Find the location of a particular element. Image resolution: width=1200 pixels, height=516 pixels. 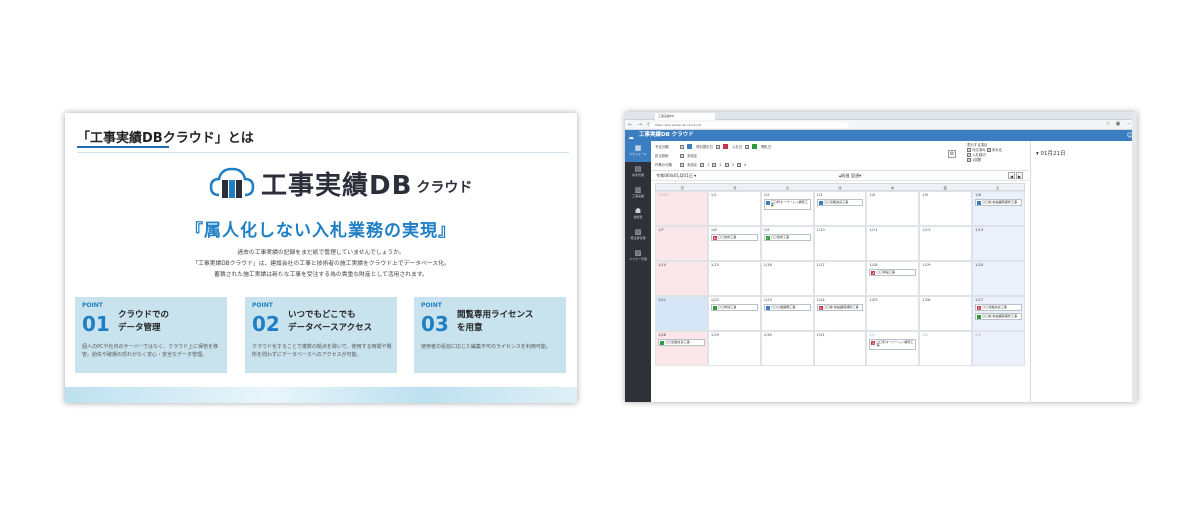

calendar-event: 〇〇公園整備工事 is located at coordinates (787, 307).